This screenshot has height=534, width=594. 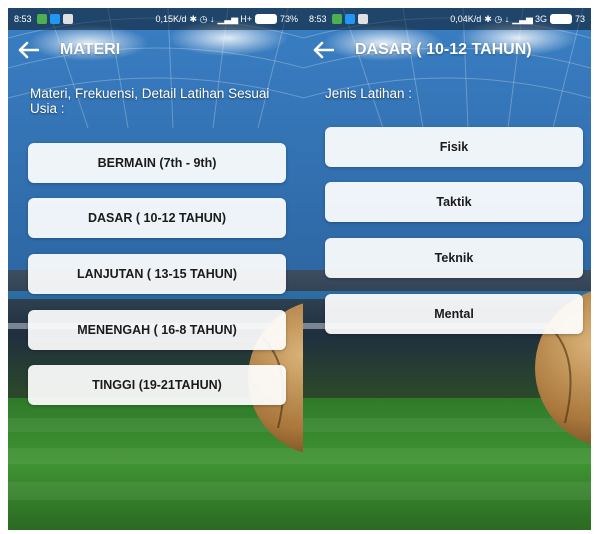 I want to click on status-bar: 8:53 0,04K/d ✱ ◷ ↓ ▁▃▅ 3G 73, so click(x=447, y=19).